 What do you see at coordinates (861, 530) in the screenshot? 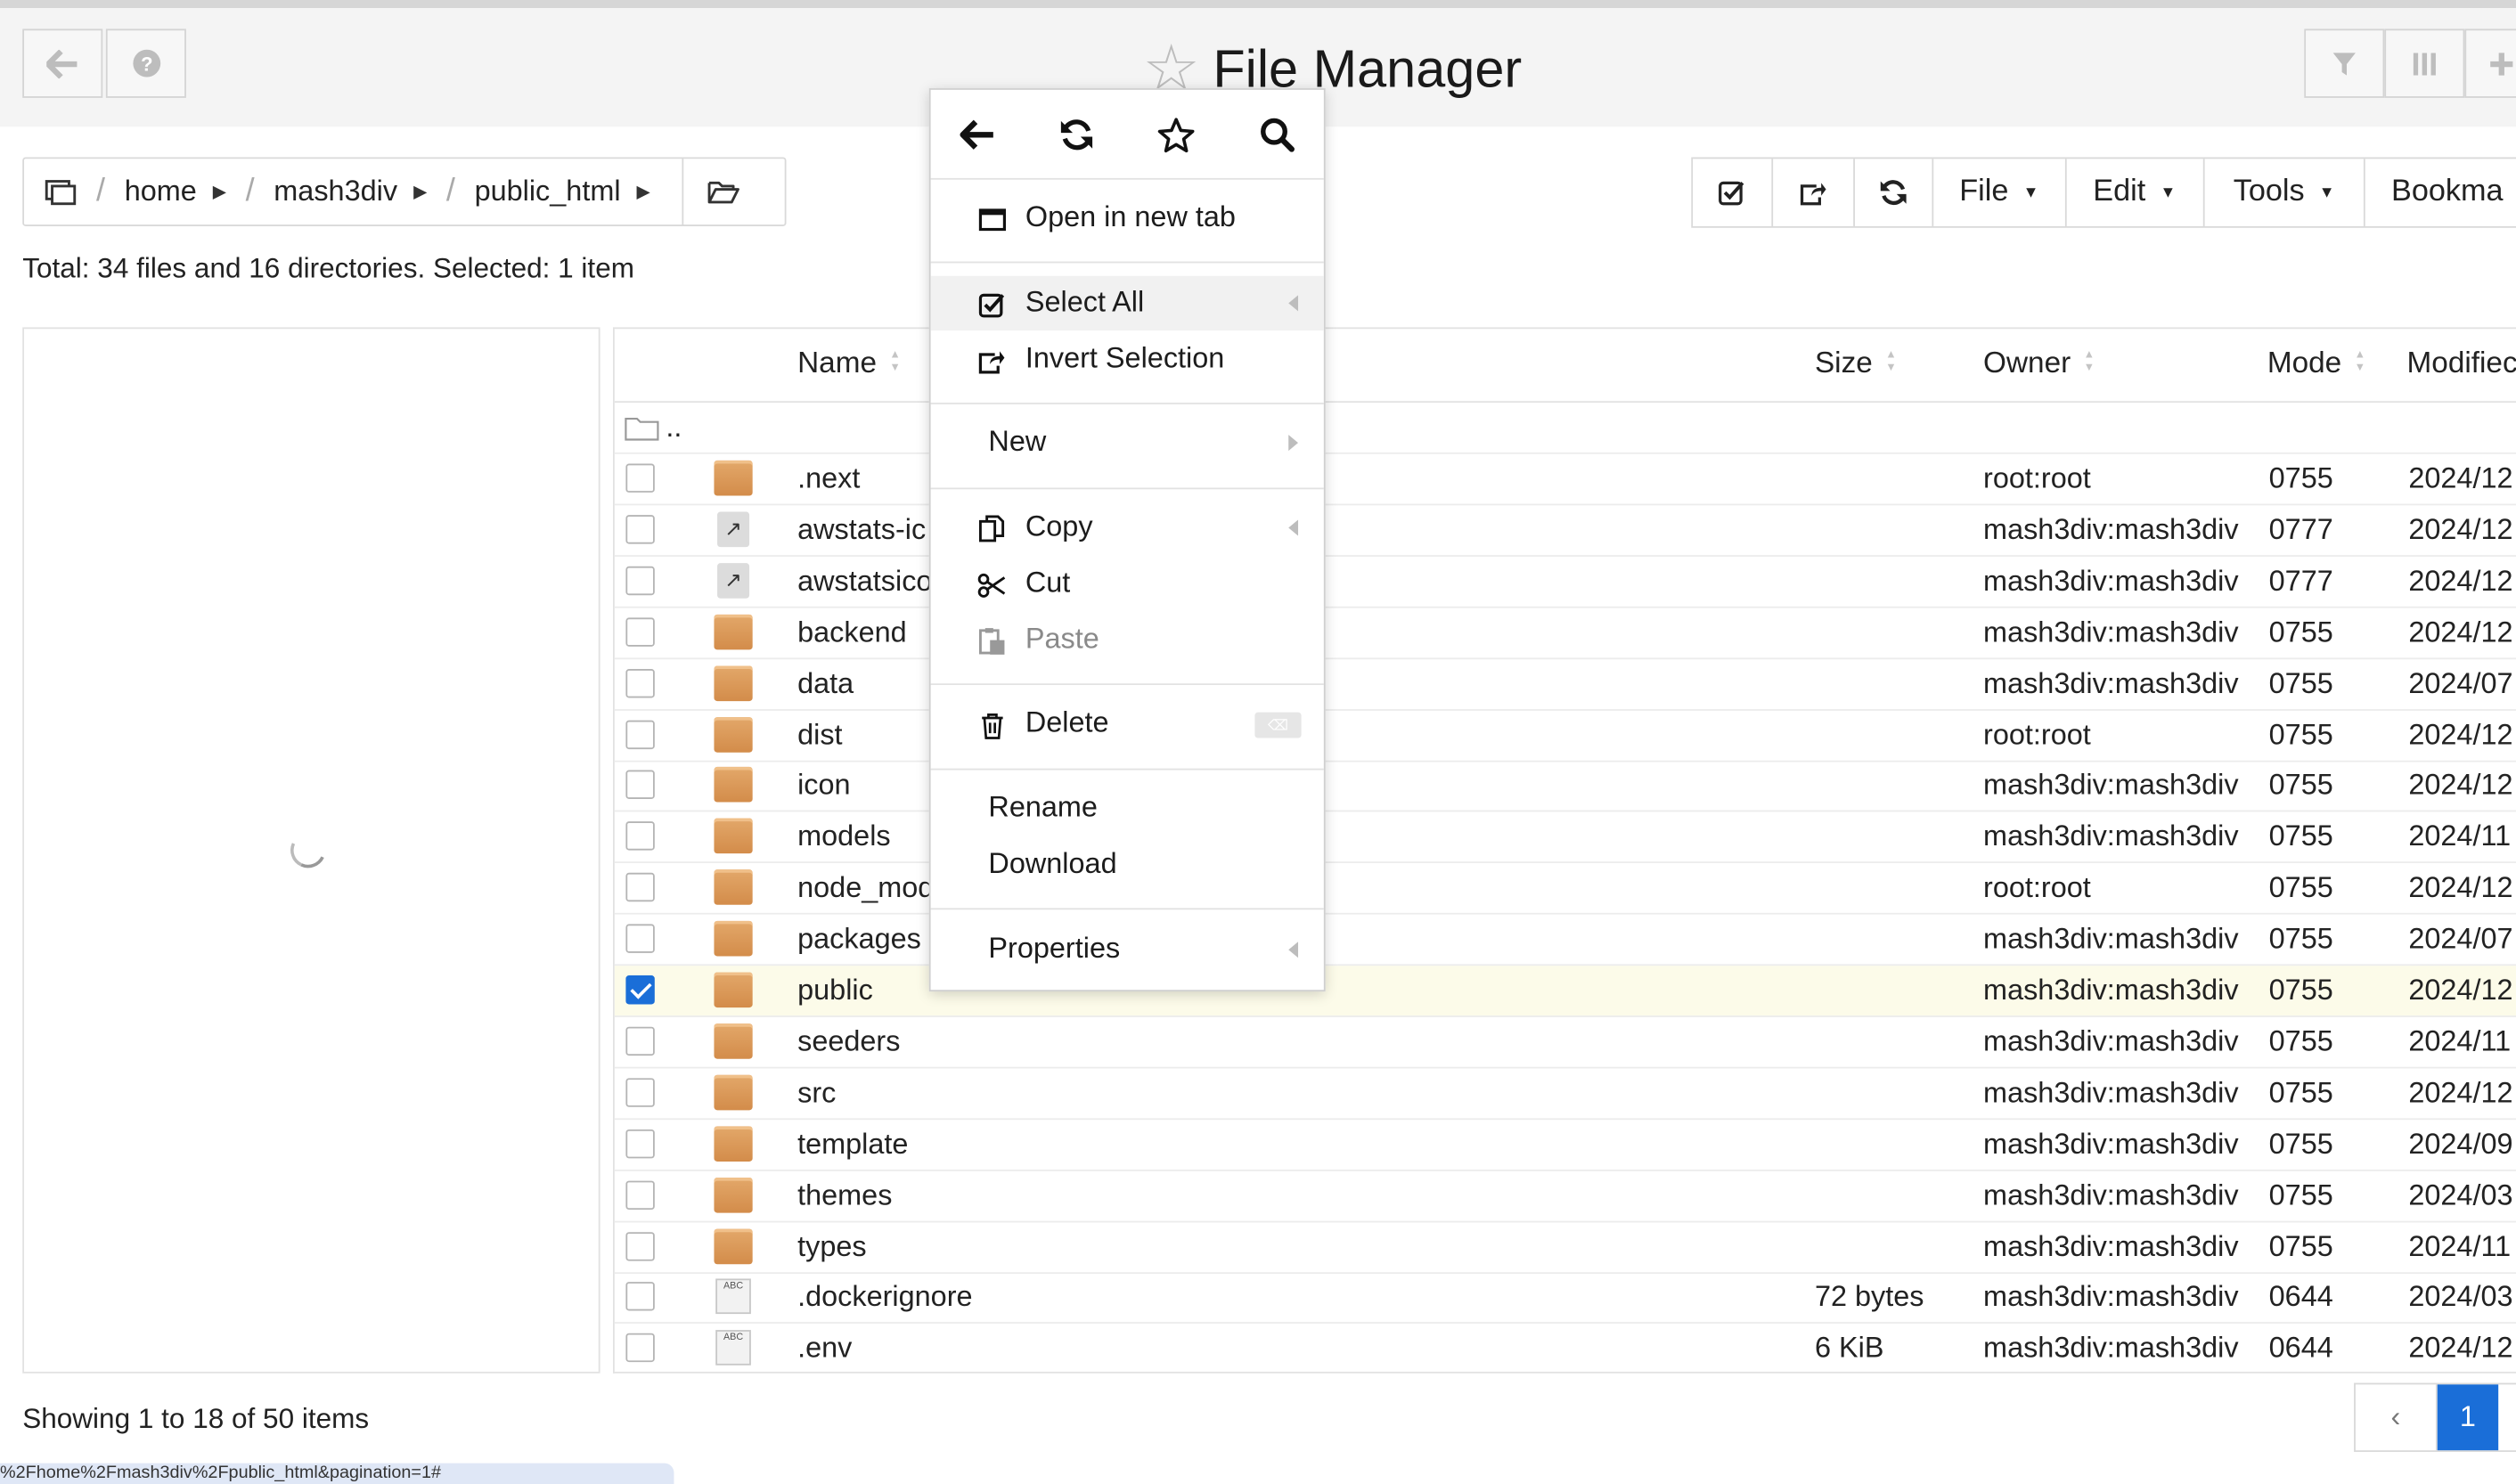
I see `row-name: awstats-ic` at bounding box center [861, 530].